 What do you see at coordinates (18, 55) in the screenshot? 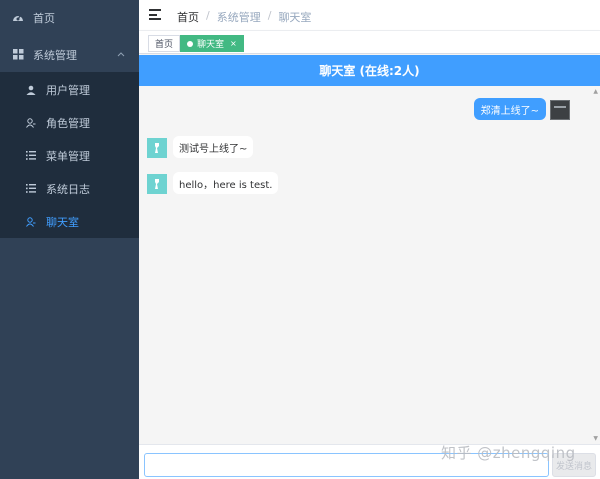
I see `grid-icon` at bounding box center [18, 55].